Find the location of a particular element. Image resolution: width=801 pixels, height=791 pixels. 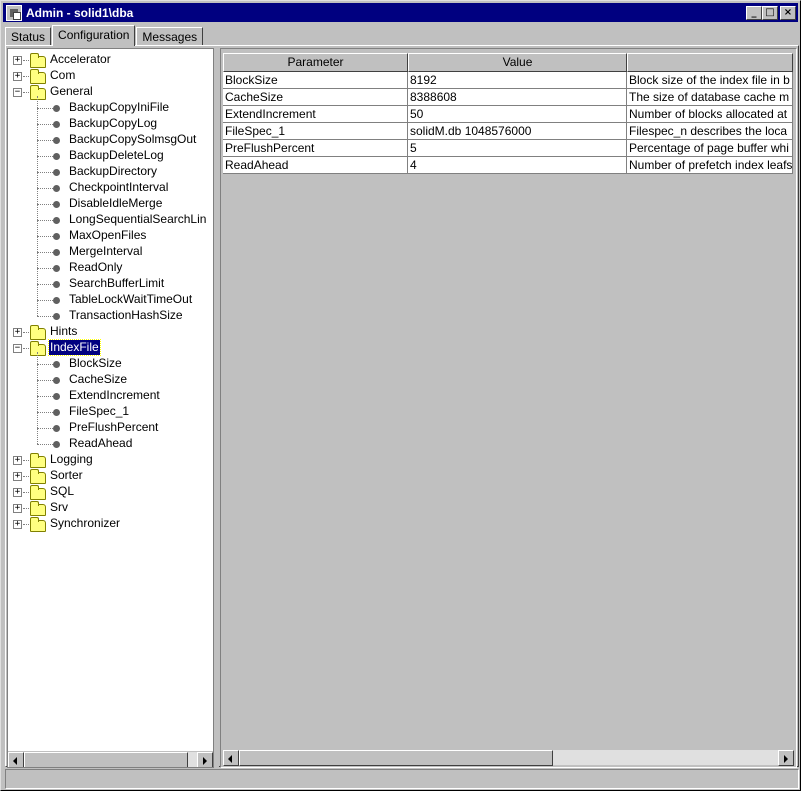

value-cell: 50 is located at coordinates (517, 114).